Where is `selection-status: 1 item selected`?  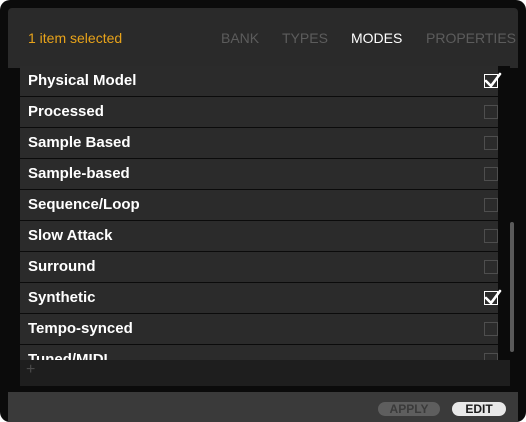
selection-status: 1 item selected is located at coordinates (75, 38).